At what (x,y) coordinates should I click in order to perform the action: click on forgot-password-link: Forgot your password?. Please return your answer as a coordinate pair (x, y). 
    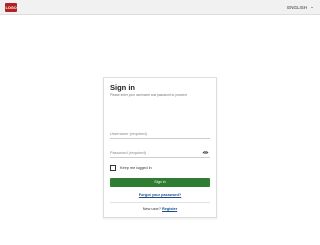
    Looking at the image, I should click on (160, 195).